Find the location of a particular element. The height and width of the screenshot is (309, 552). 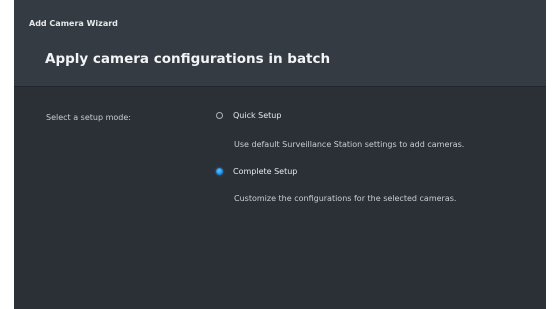

quick-setup-label: Quick Setup is located at coordinates (257, 115).